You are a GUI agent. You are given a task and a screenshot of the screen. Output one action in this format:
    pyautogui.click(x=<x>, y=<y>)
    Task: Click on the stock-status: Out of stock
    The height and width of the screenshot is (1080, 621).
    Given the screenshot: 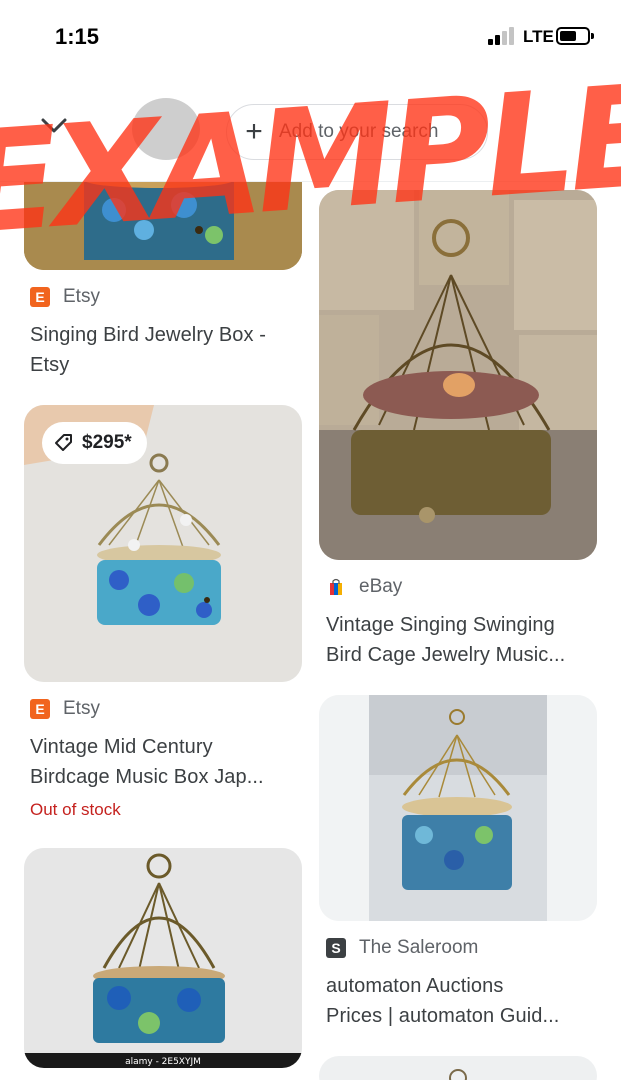 What is the action you would take?
    pyautogui.click(x=75, y=809)
    